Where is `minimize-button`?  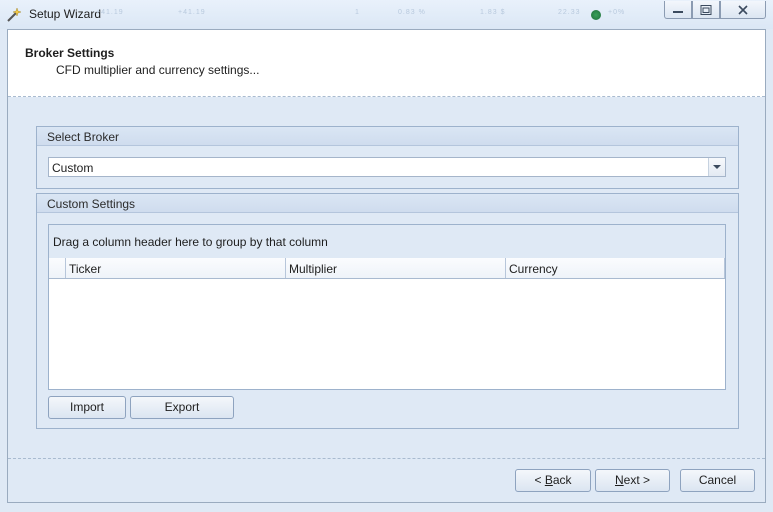 minimize-button is located at coordinates (678, 10).